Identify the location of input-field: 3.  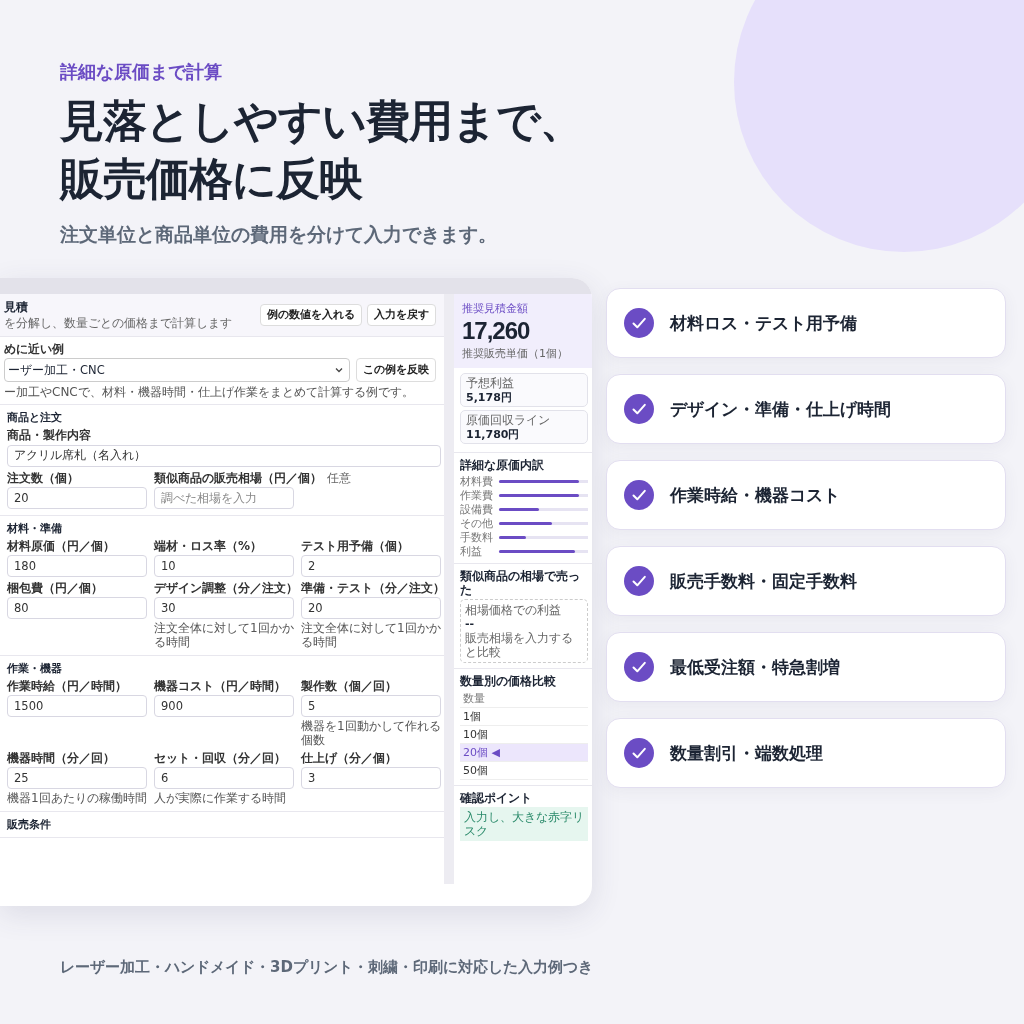
(371, 777).